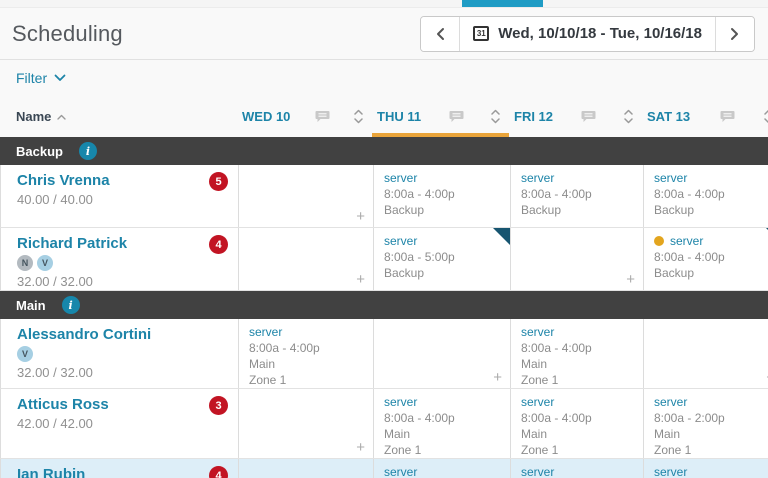 The height and width of the screenshot is (478, 768). I want to click on group-name: Backup, so click(39, 151).